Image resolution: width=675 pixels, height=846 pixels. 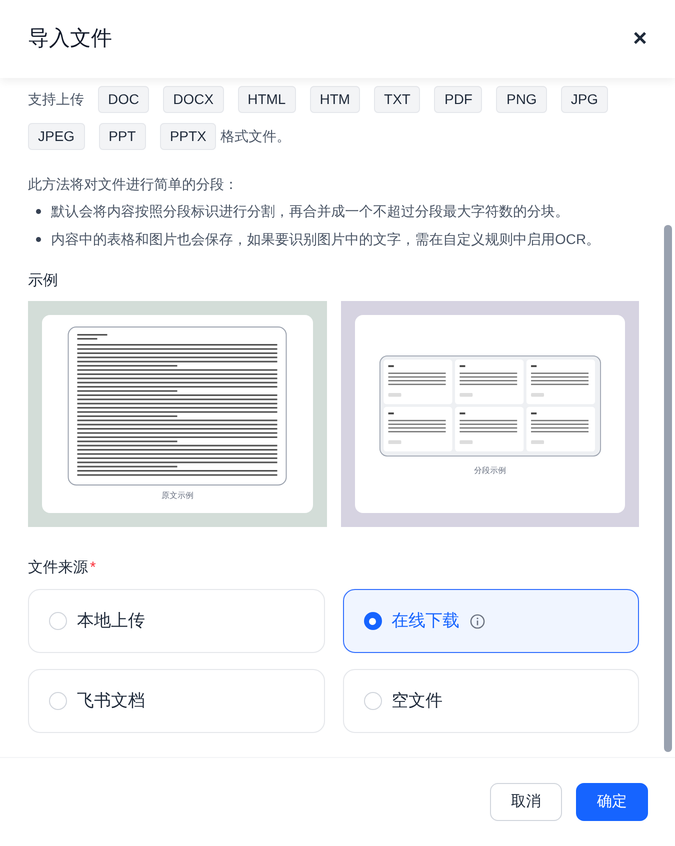 I want to click on formats-suffix: 格式文件。, so click(x=255, y=136).